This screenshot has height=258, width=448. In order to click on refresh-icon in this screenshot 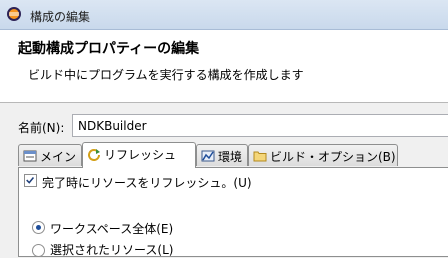, I will do `click(94, 155)`.